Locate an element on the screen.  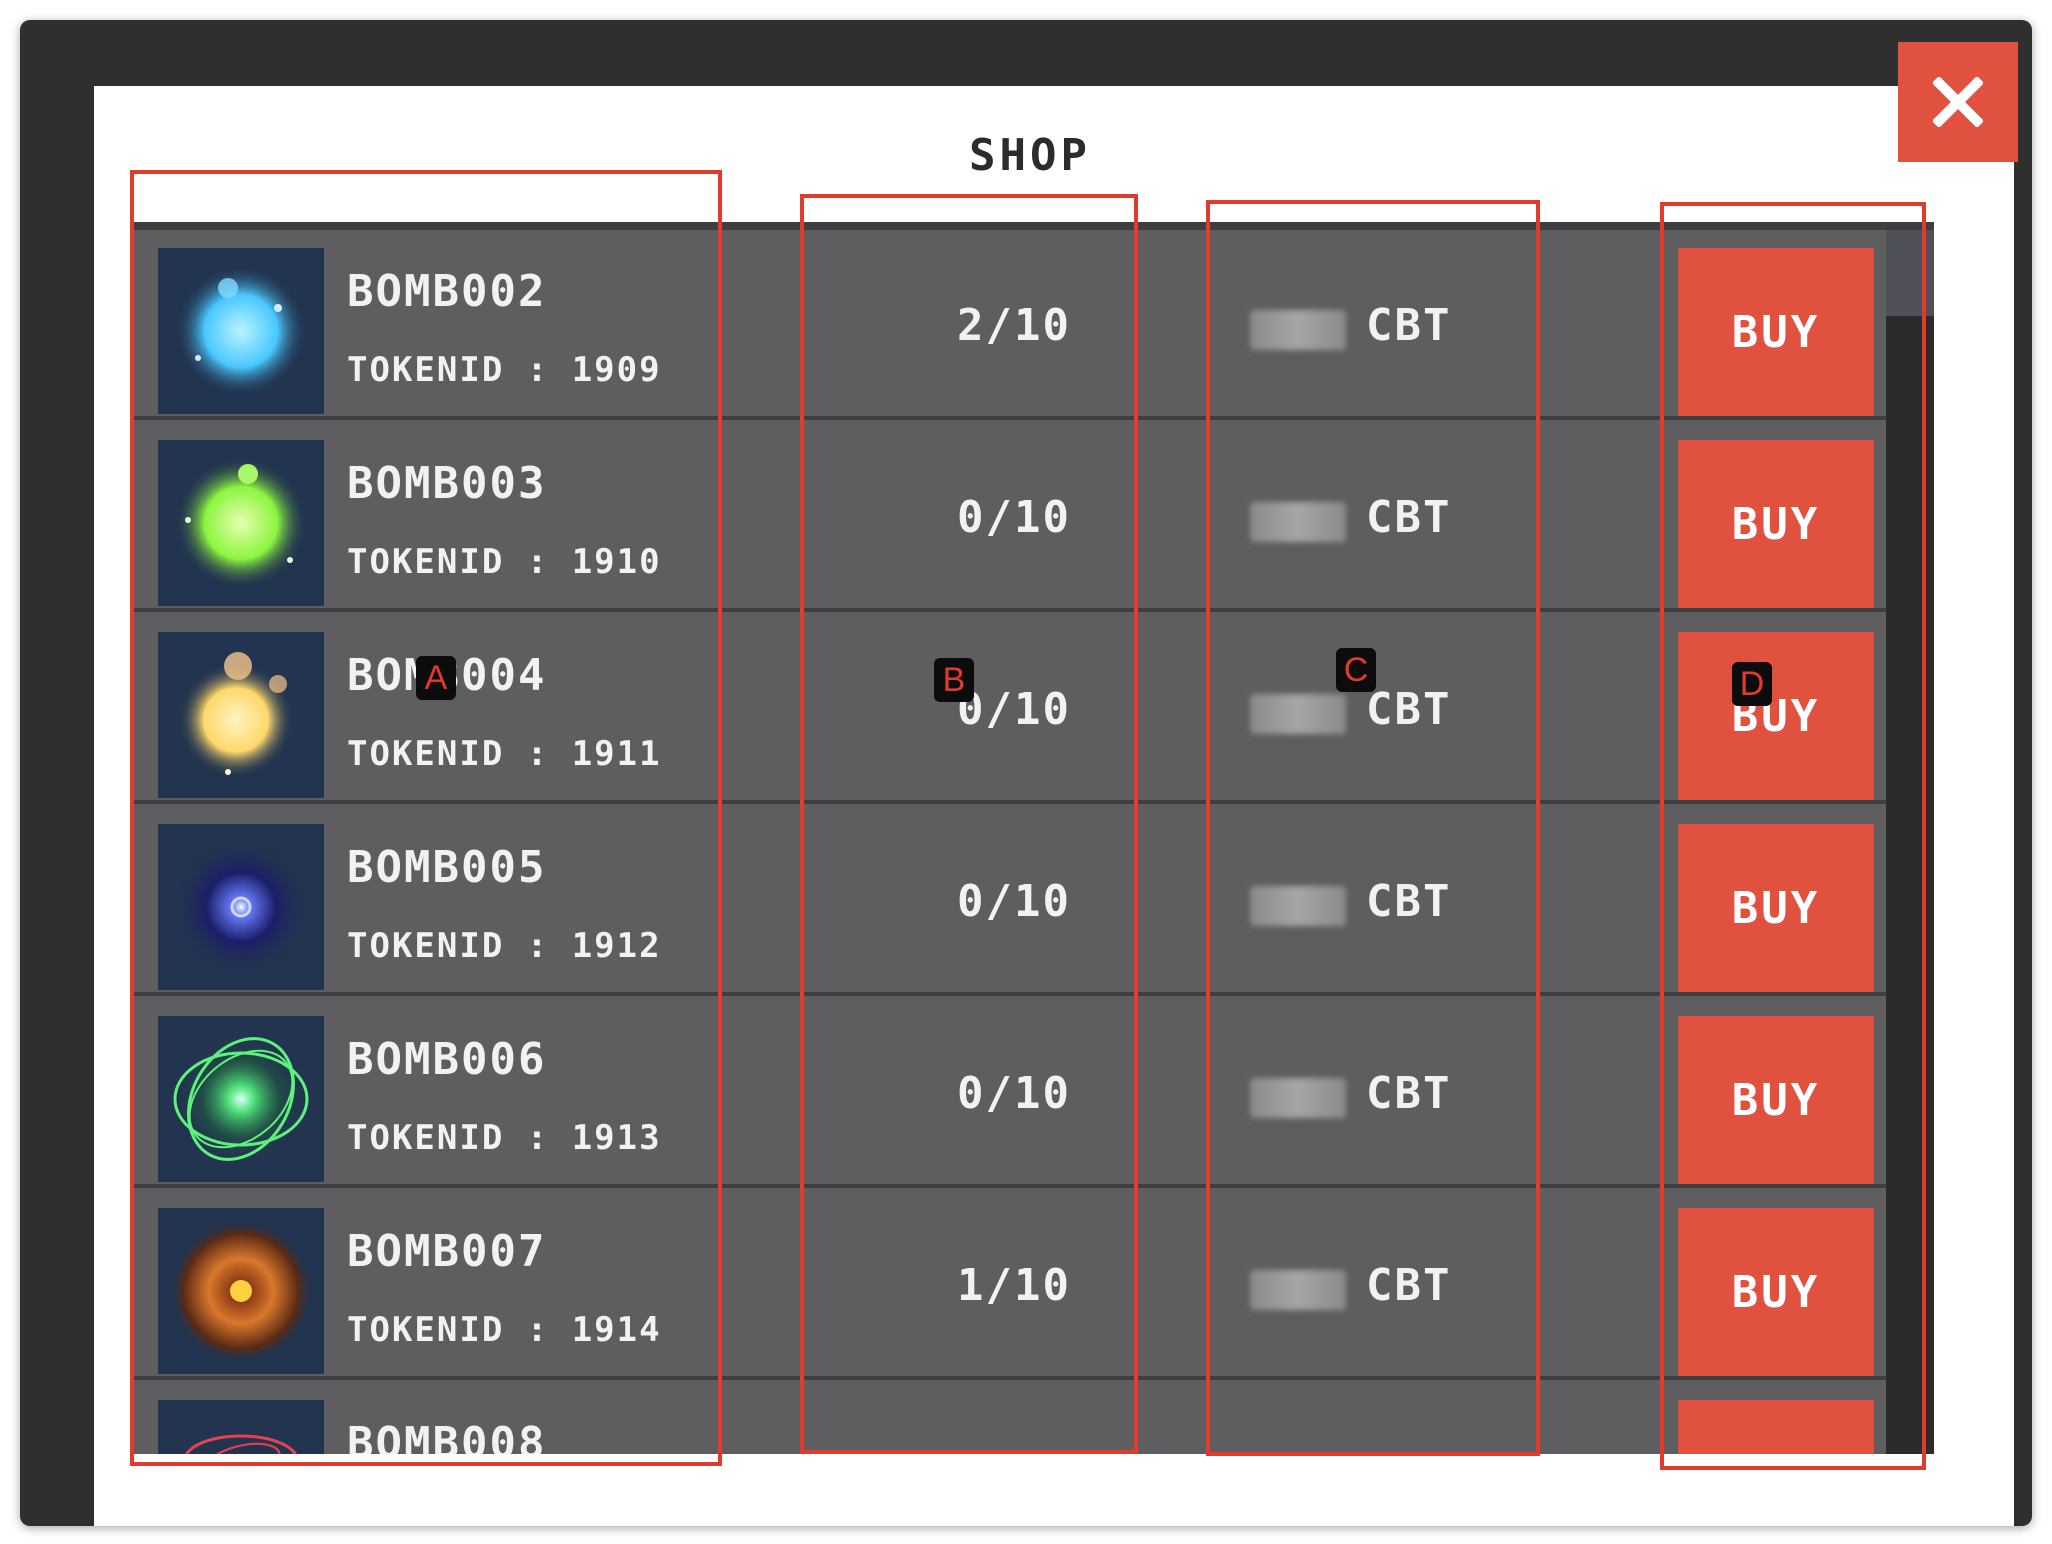
close-button is located at coordinates (1958, 102).